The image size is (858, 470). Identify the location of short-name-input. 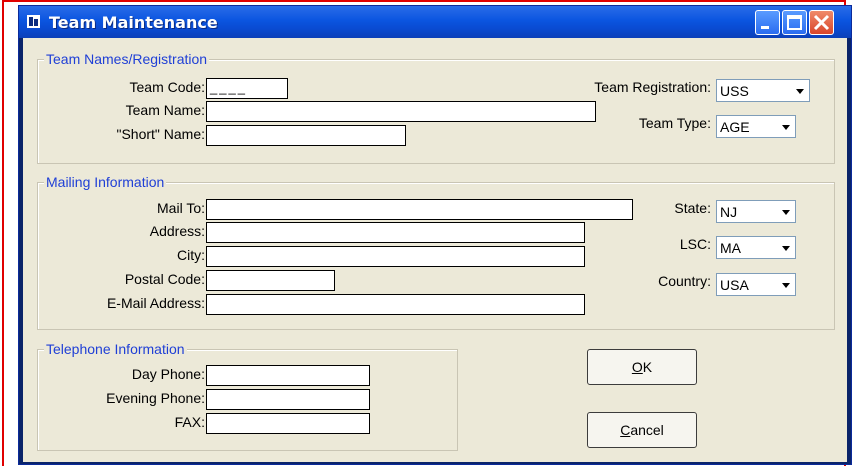
(306, 135).